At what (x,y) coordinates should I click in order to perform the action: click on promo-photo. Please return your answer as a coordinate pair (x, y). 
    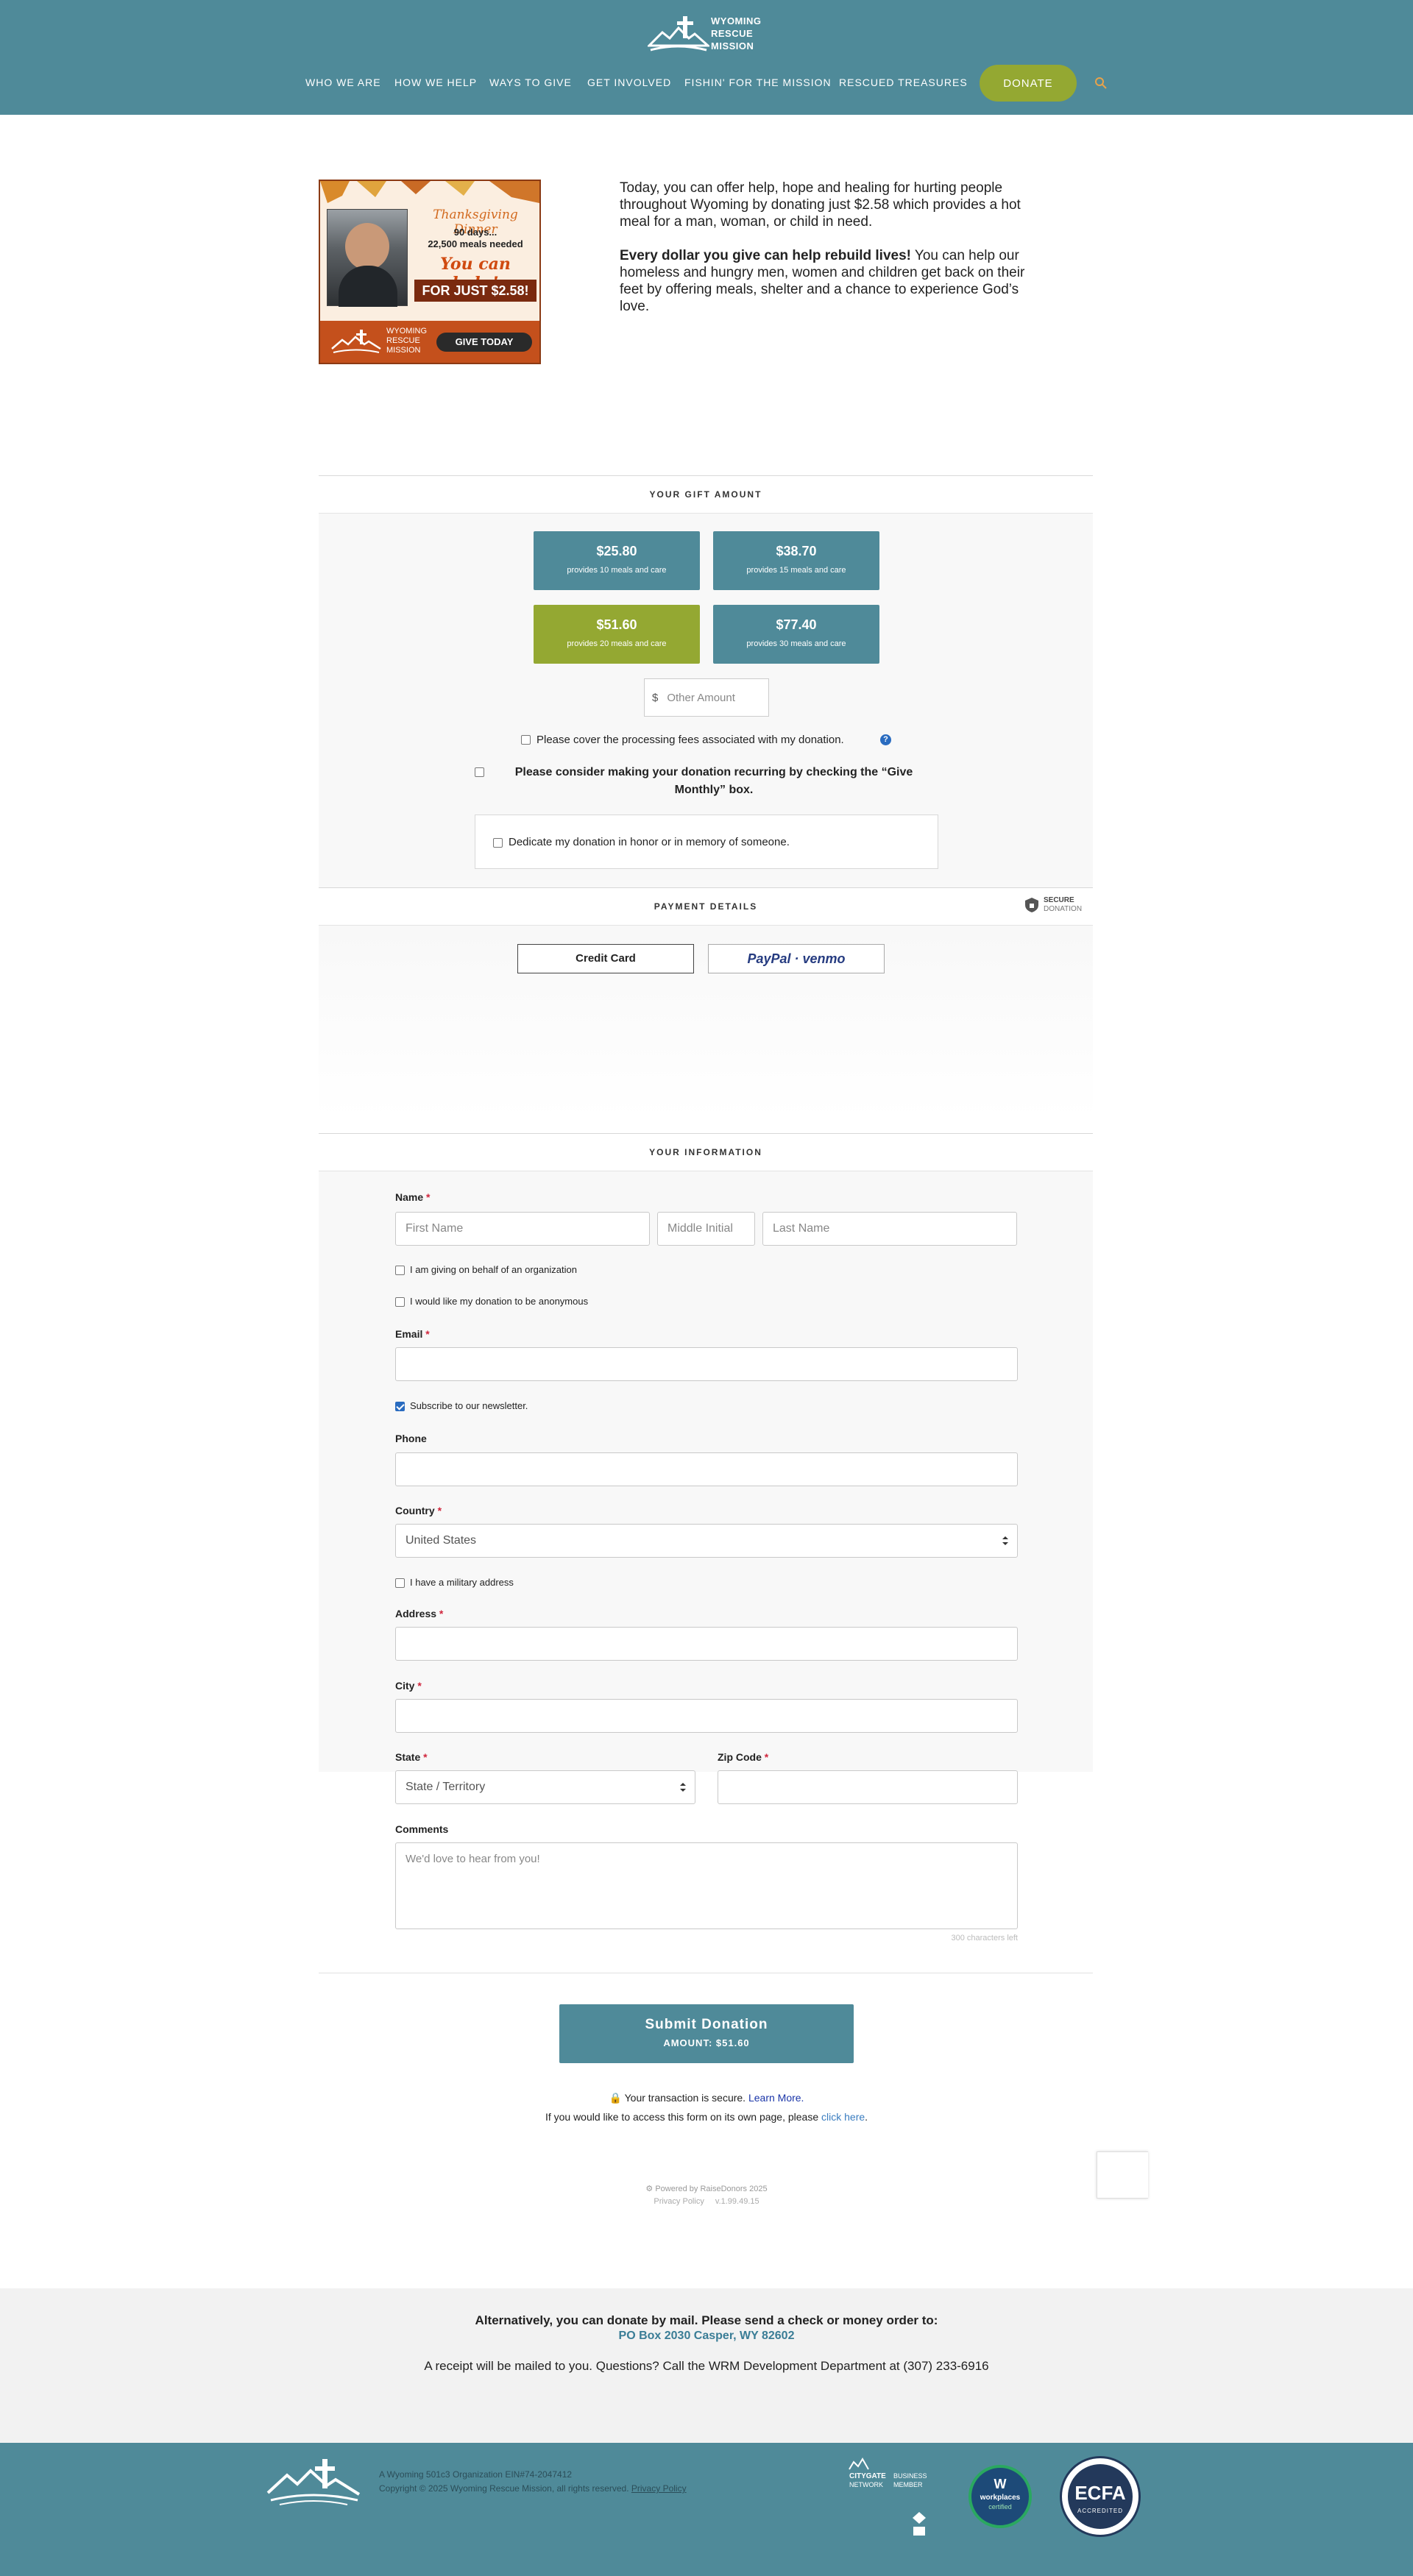
    Looking at the image, I should click on (367, 258).